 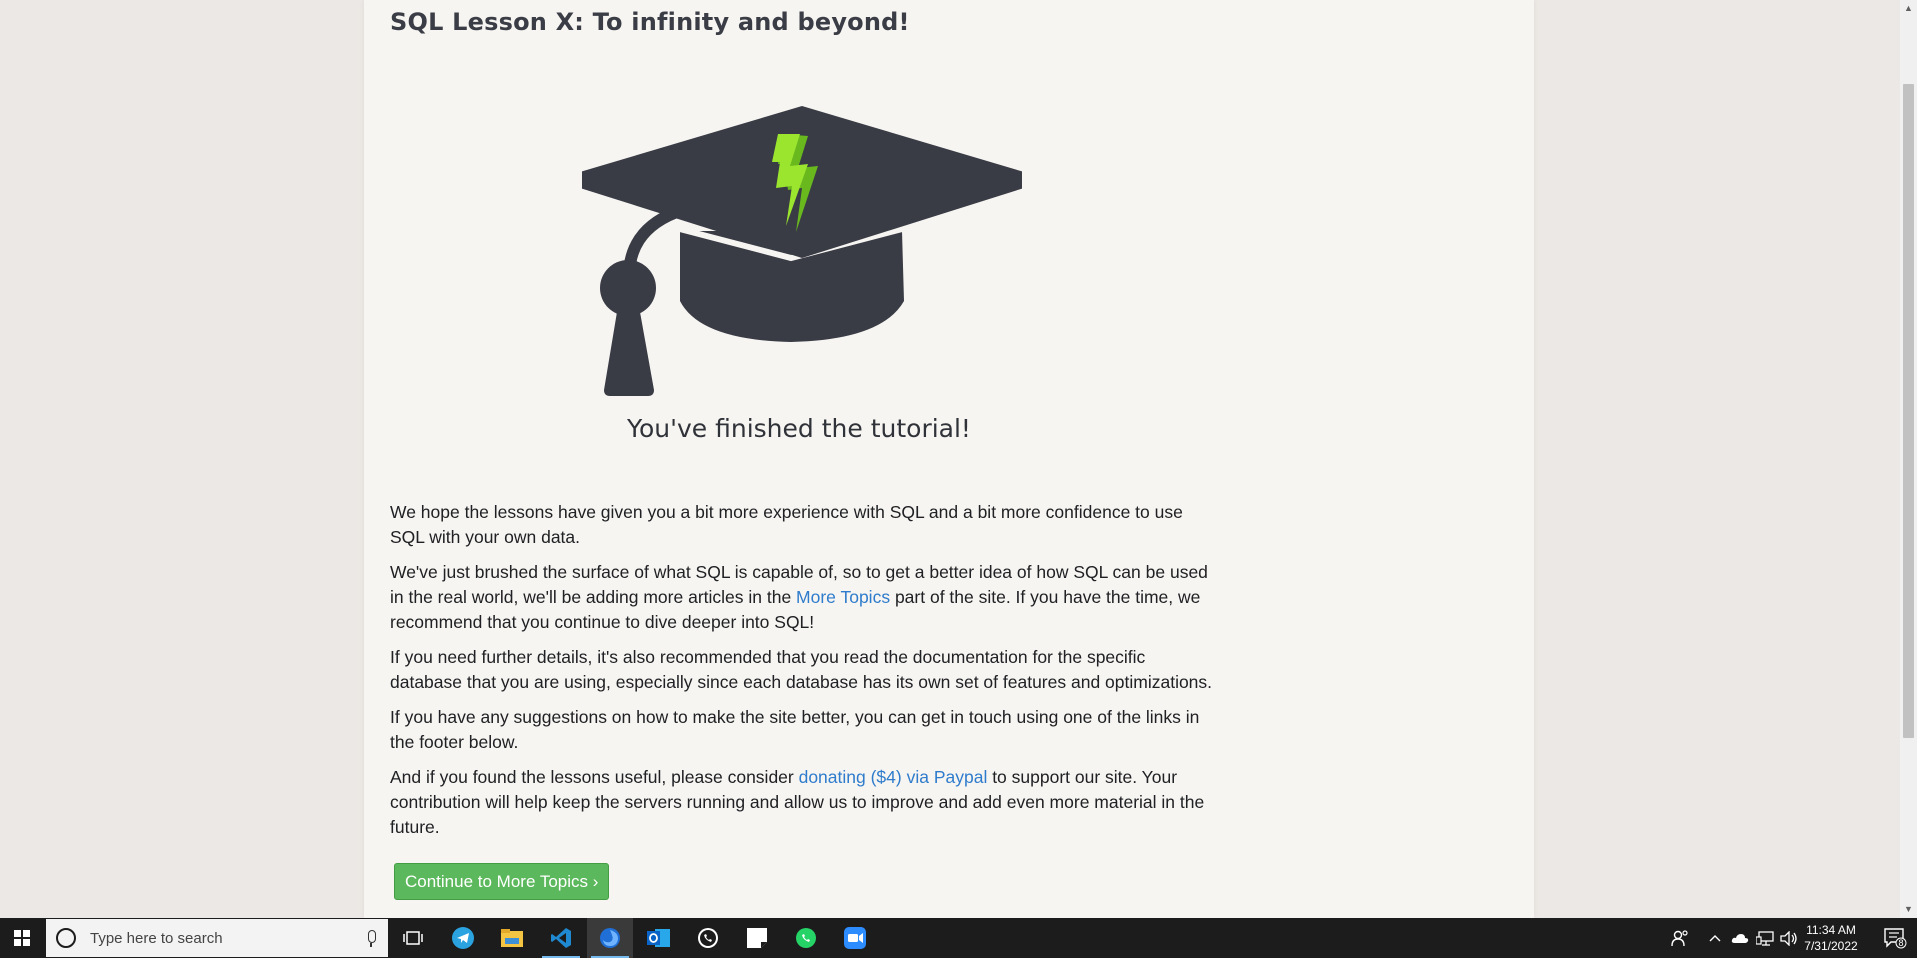 What do you see at coordinates (512, 938) in the screenshot?
I see `file-explorer-icon` at bounding box center [512, 938].